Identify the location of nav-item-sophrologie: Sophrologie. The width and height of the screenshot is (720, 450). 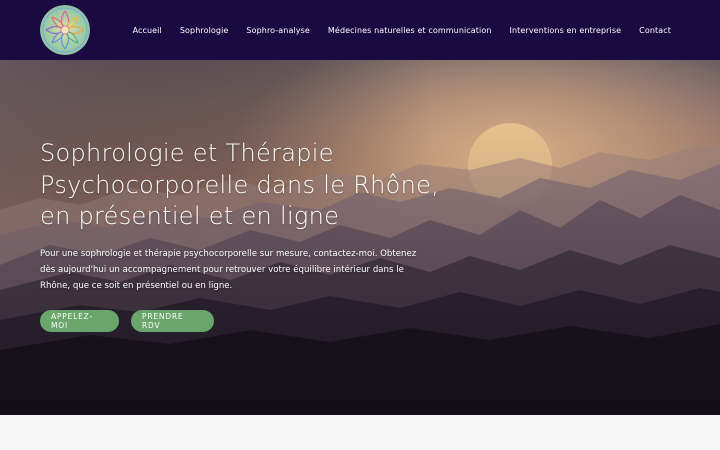
(204, 30).